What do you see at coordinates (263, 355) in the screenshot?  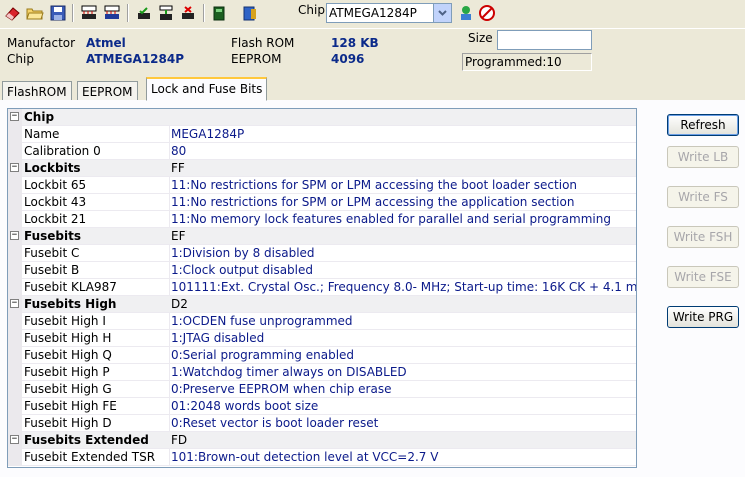 I see `property-value: 0:Serial programming enabled` at bounding box center [263, 355].